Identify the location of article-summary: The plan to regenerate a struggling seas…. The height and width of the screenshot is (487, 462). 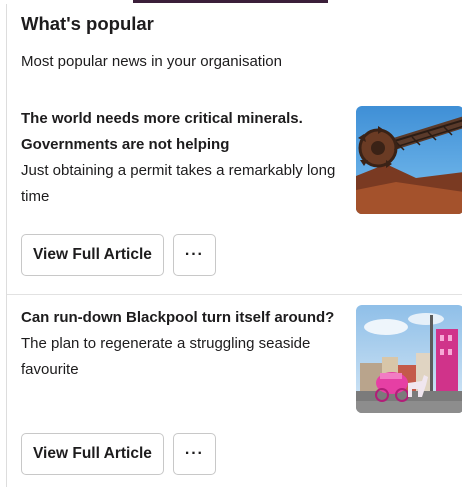
(166, 356).